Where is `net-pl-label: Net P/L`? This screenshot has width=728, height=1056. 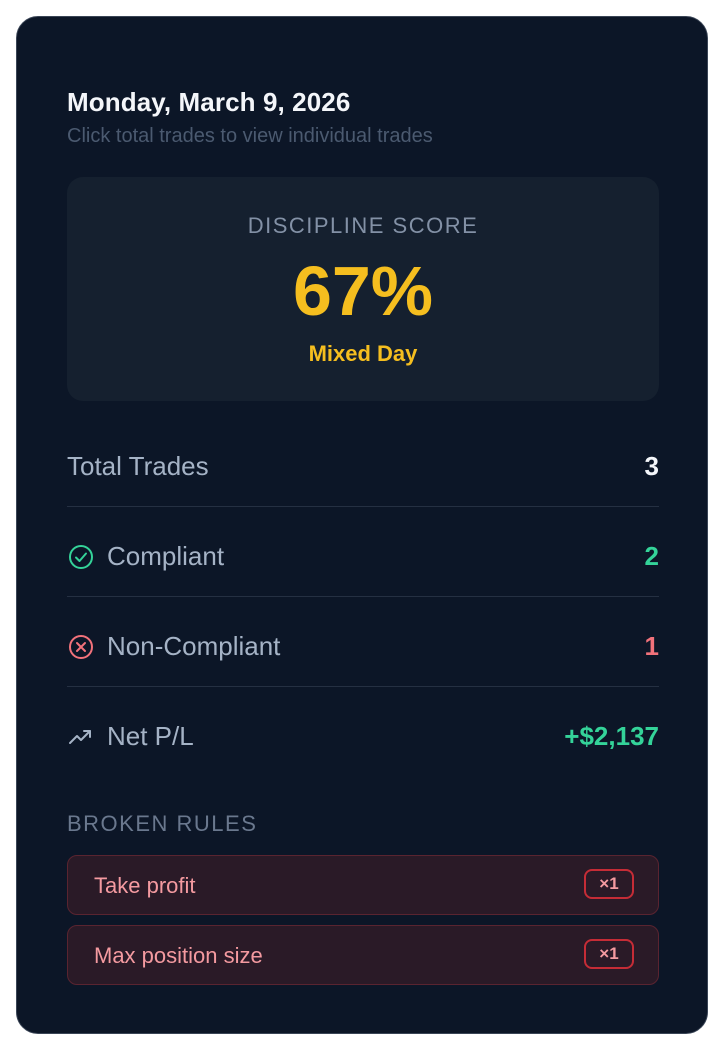
net-pl-label: Net P/L is located at coordinates (150, 736).